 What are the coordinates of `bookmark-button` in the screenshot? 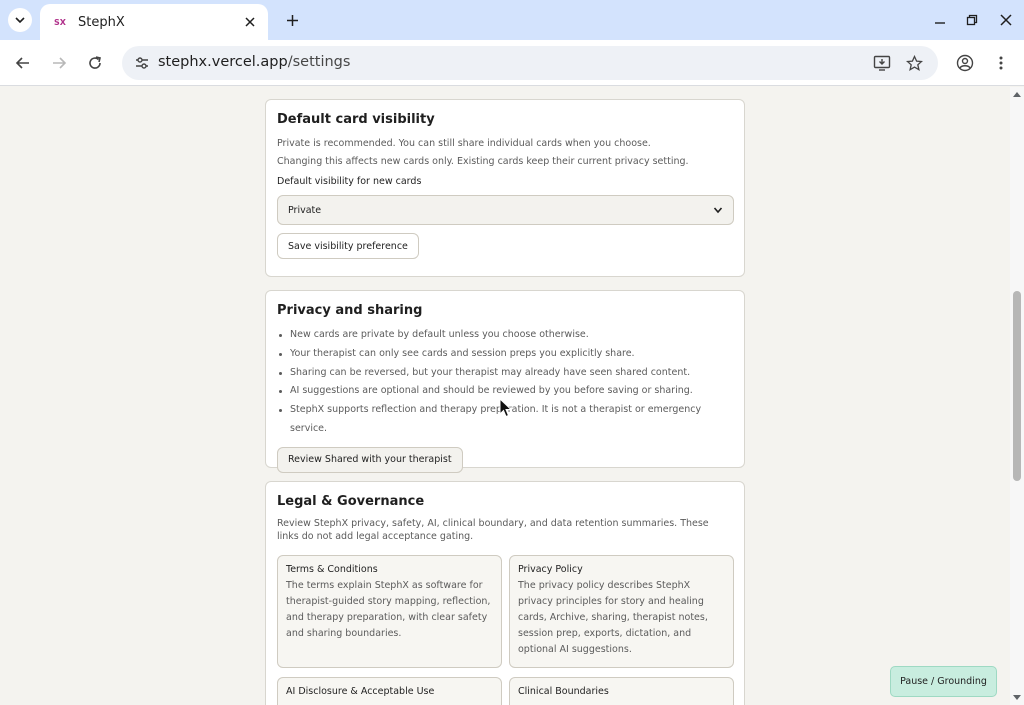 It's located at (914, 63).